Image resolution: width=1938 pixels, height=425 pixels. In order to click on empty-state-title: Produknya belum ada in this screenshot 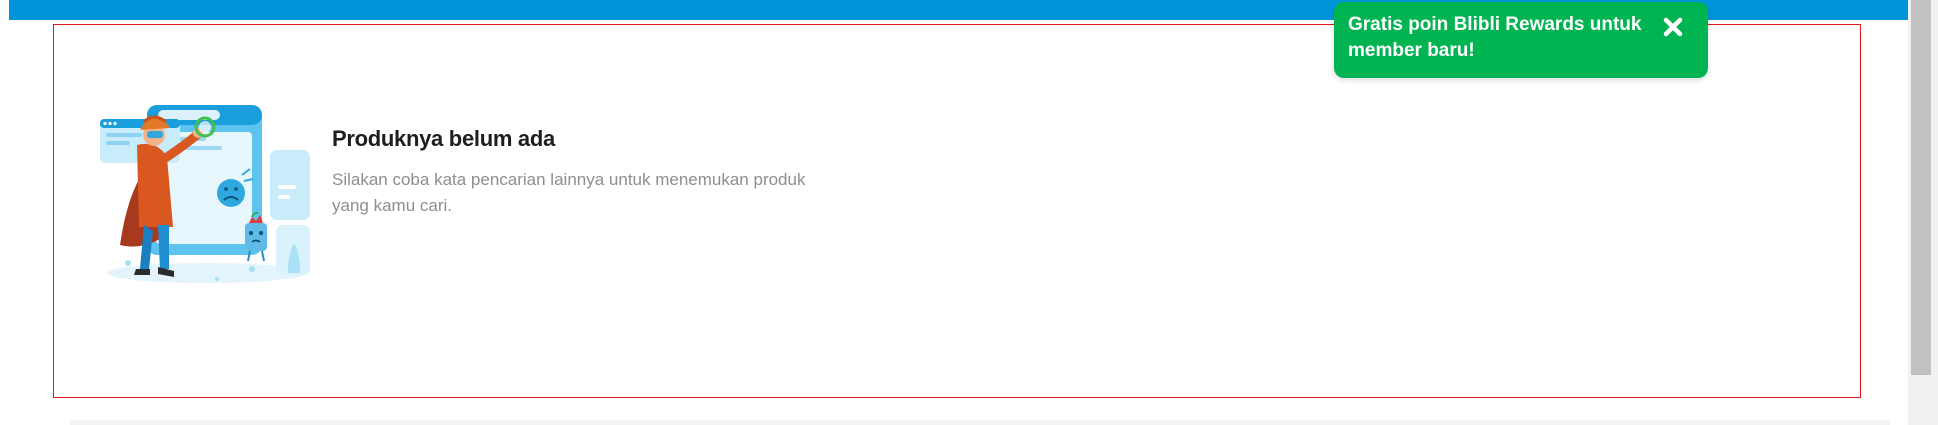, I will do `click(443, 138)`.